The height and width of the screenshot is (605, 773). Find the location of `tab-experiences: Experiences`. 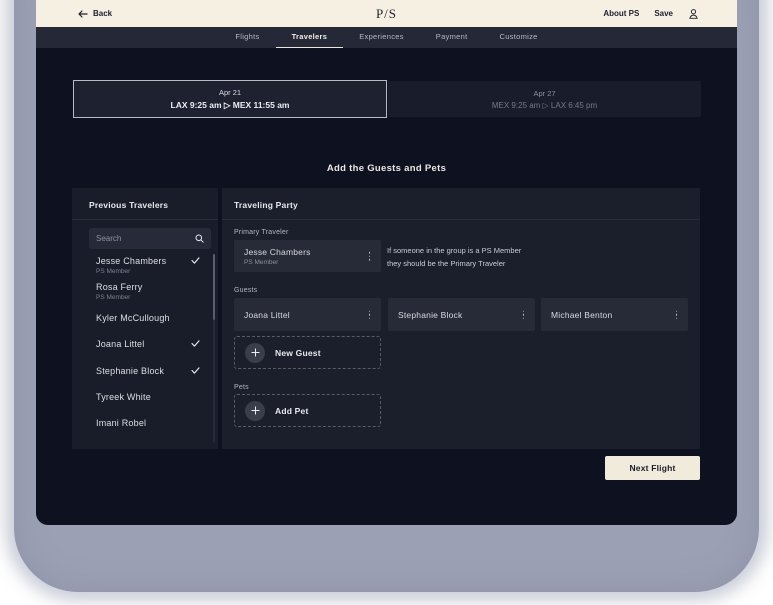

tab-experiences: Experiences is located at coordinates (381, 37).